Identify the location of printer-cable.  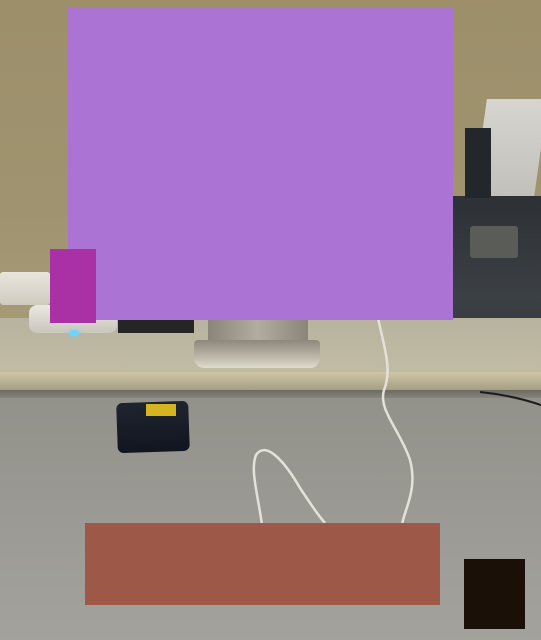
(510, 398).